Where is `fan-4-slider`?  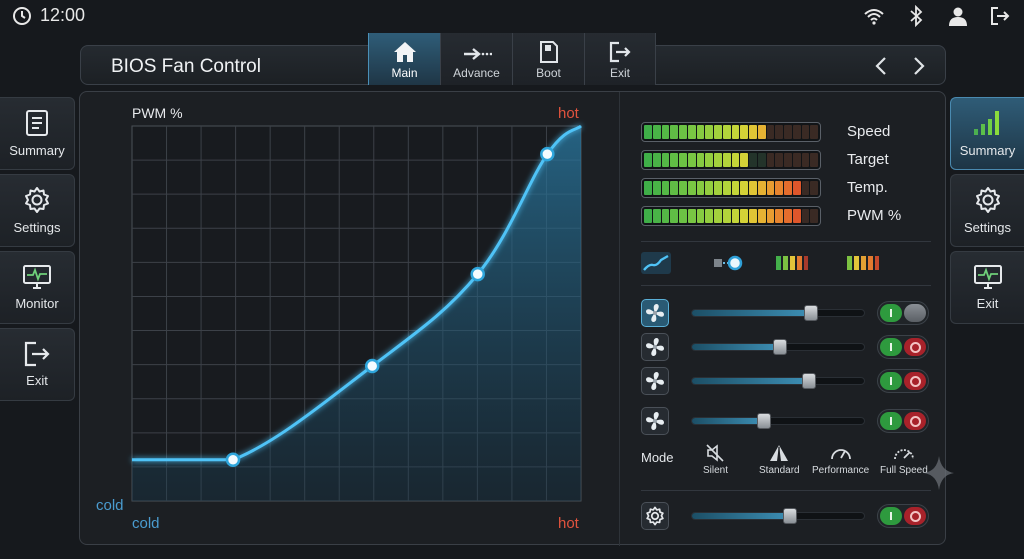 fan-4-slider is located at coordinates (778, 421).